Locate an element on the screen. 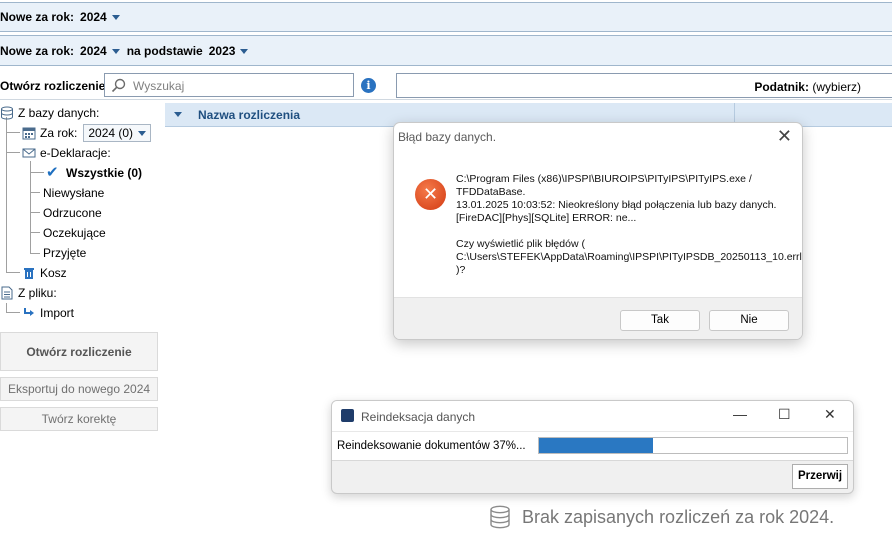 The width and height of the screenshot is (892, 556). taxpayer-value: (wybierz) is located at coordinates (836, 87).